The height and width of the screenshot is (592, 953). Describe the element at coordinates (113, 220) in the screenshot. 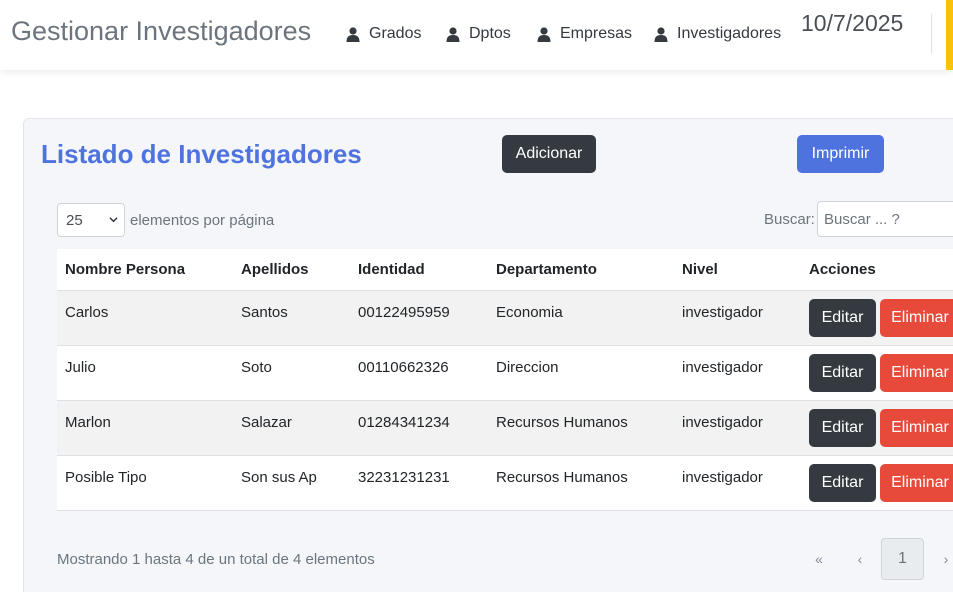

I see `chevron-down-icon` at that location.